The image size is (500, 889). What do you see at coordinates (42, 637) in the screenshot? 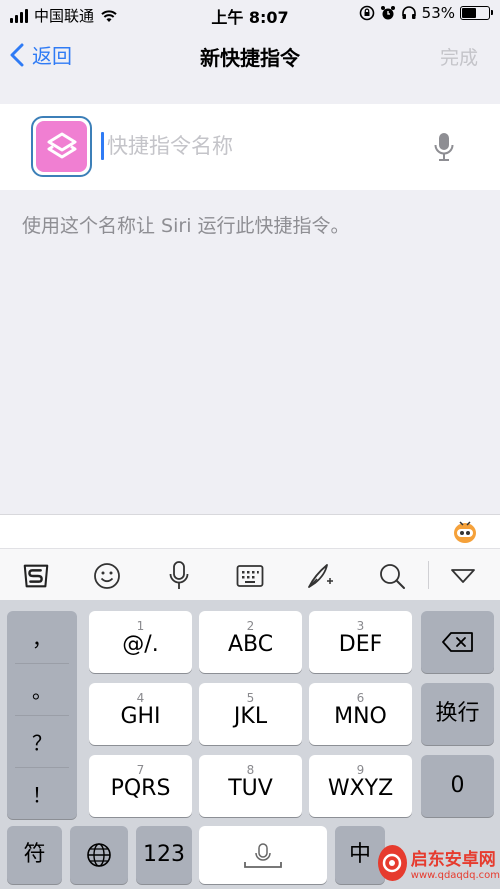
I see `key-comma: ，` at bounding box center [42, 637].